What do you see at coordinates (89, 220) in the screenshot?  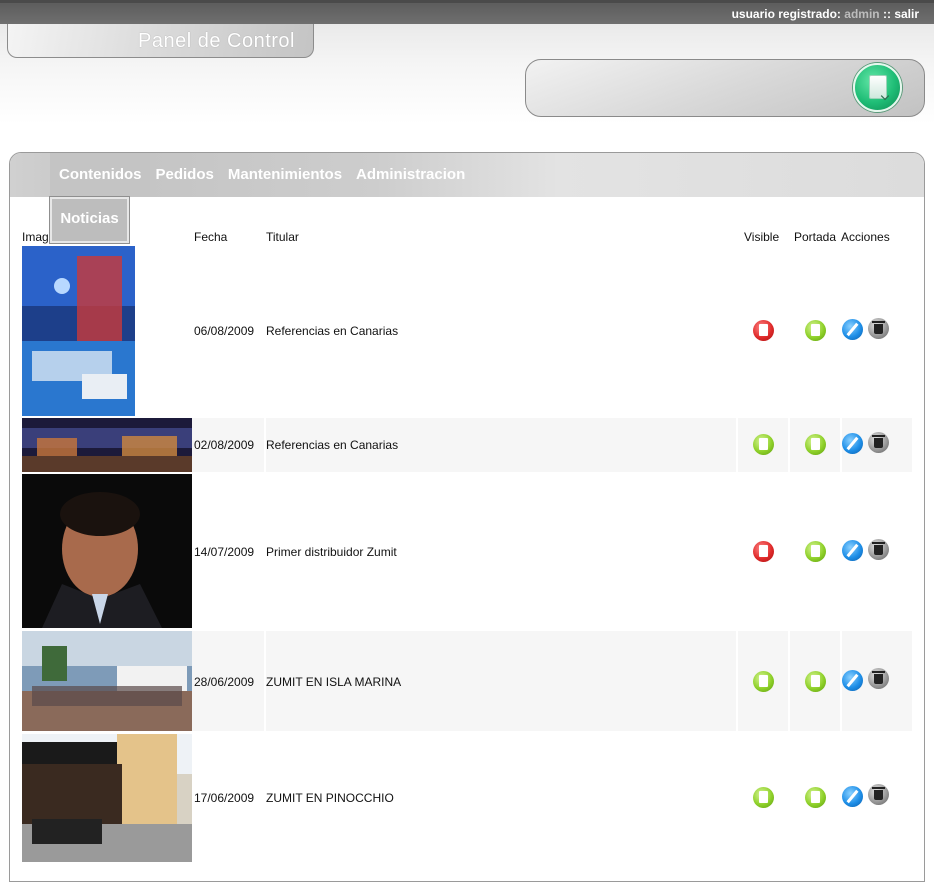 I see `subtab-noticias: Noticias` at bounding box center [89, 220].